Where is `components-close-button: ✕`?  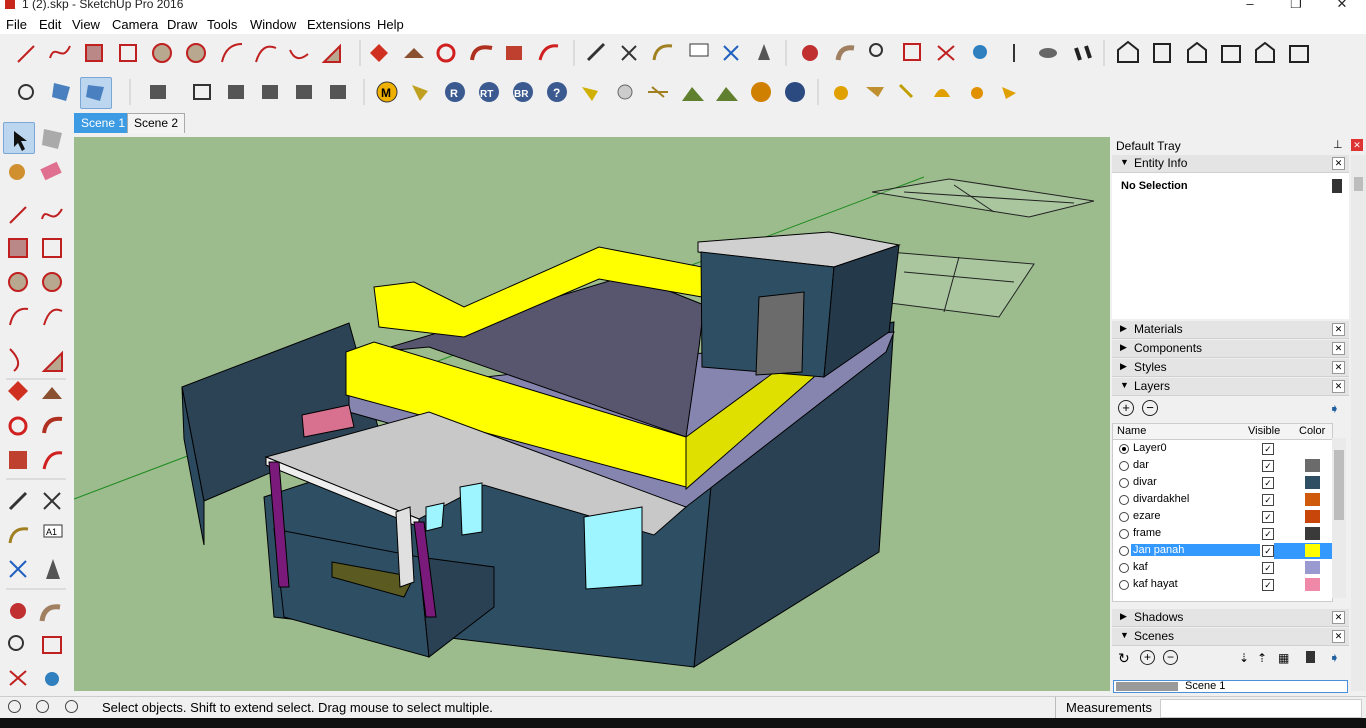 components-close-button: ✕ is located at coordinates (1338, 348).